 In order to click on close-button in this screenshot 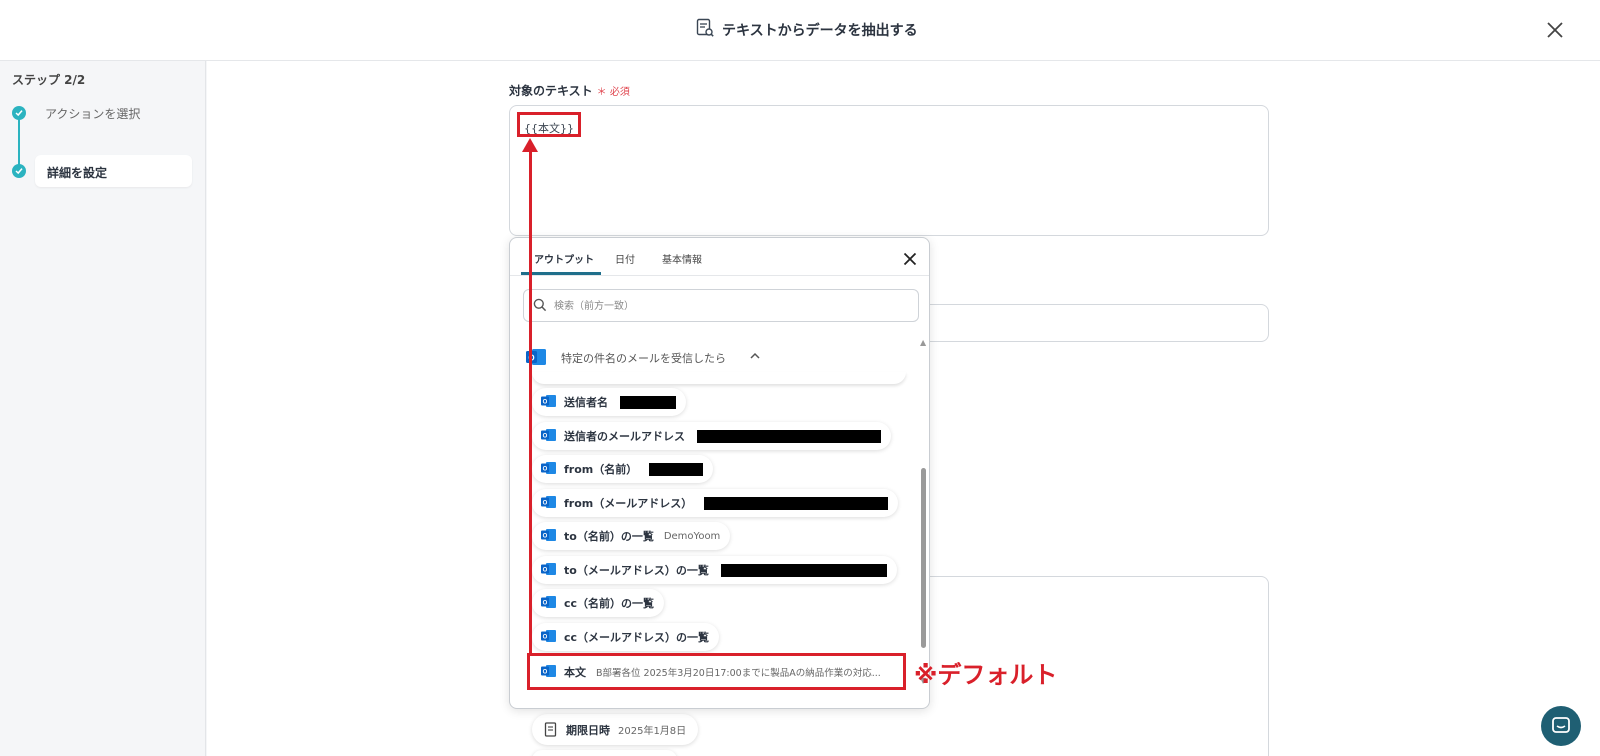, I will do `click(1555, 30)`.